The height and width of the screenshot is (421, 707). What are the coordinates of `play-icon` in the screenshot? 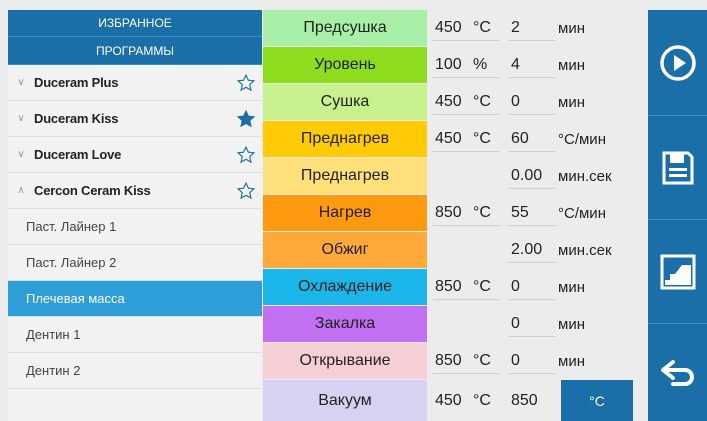 It's located at (677, 62).